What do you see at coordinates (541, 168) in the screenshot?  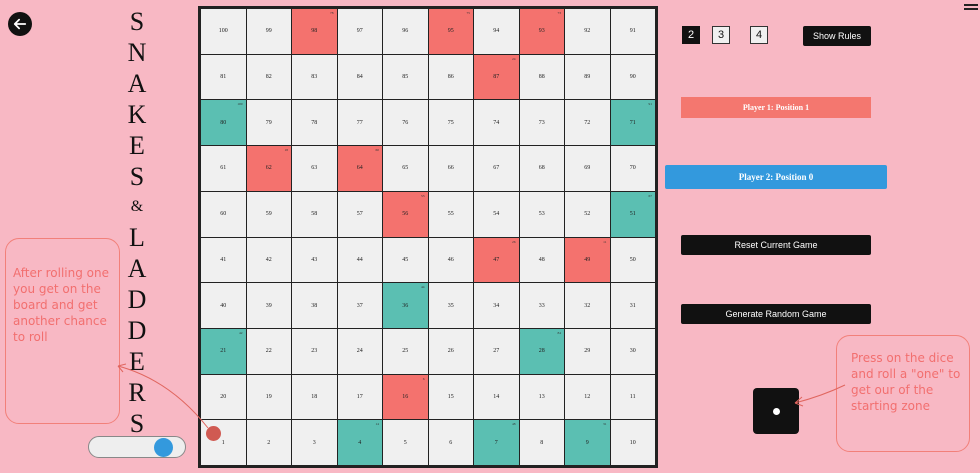 I see `board-cell: 68` at bounding box center [541, 168].